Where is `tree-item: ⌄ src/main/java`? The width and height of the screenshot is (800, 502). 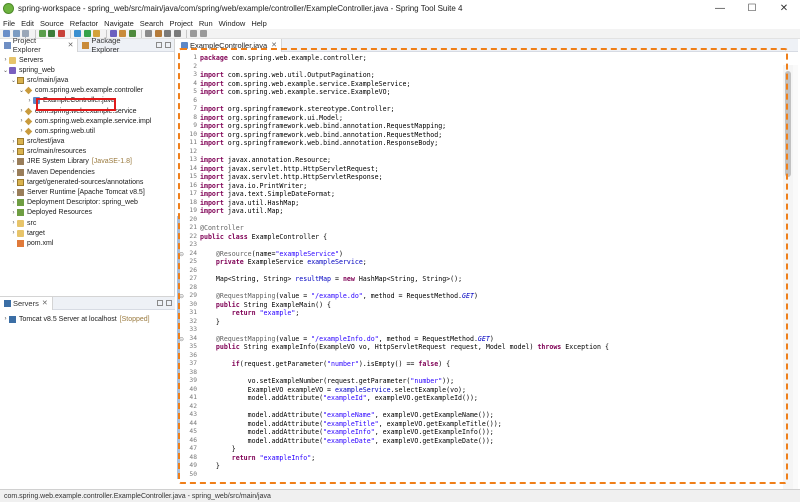 tree-item: ⌄ src/main/java is located at coordinates (87, 80).